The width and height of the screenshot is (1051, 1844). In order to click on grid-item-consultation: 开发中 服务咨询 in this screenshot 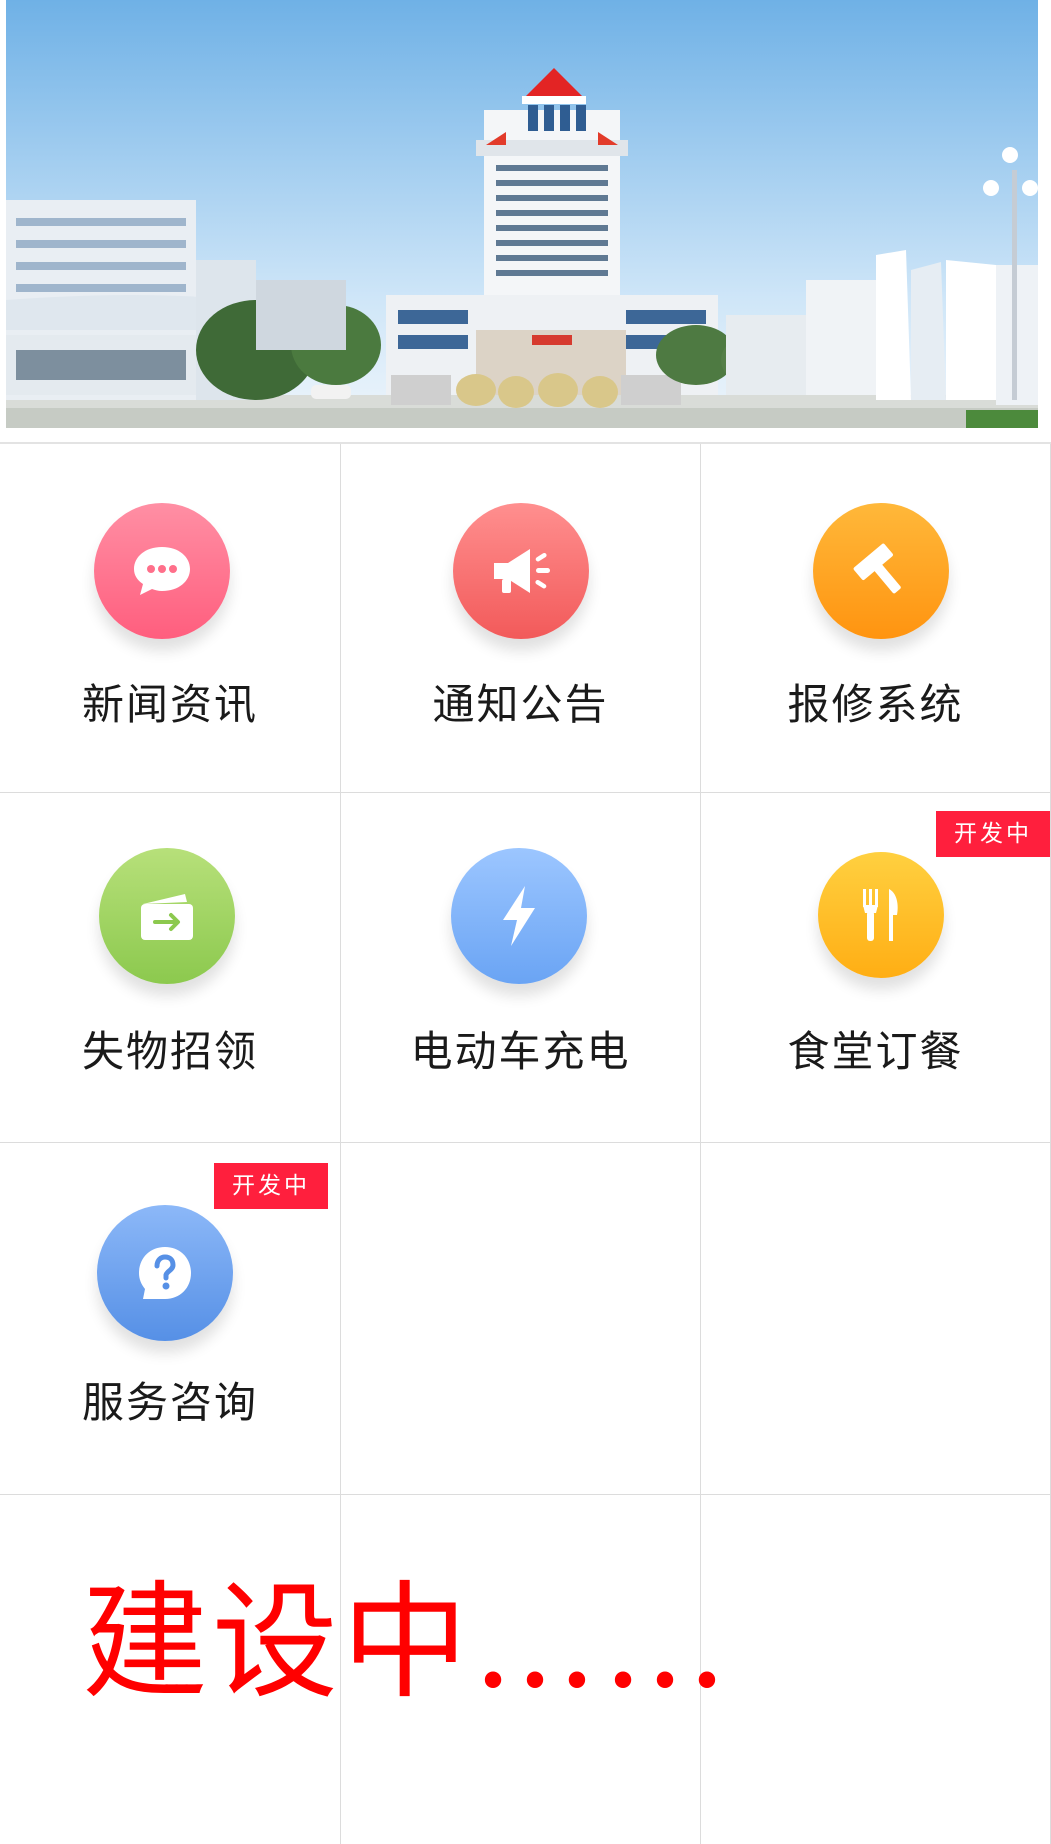, I will do `click(170, 1318)`.